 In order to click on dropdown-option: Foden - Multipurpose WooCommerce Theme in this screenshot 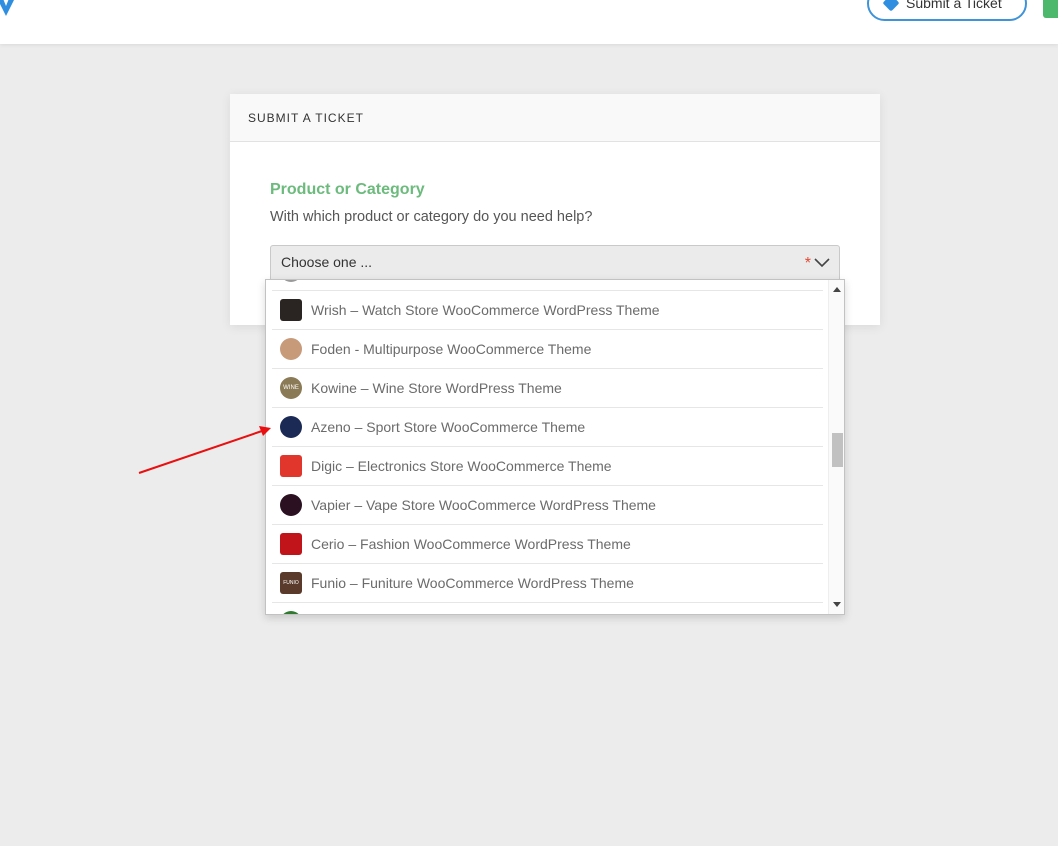, I will do `click(547, 349)`.